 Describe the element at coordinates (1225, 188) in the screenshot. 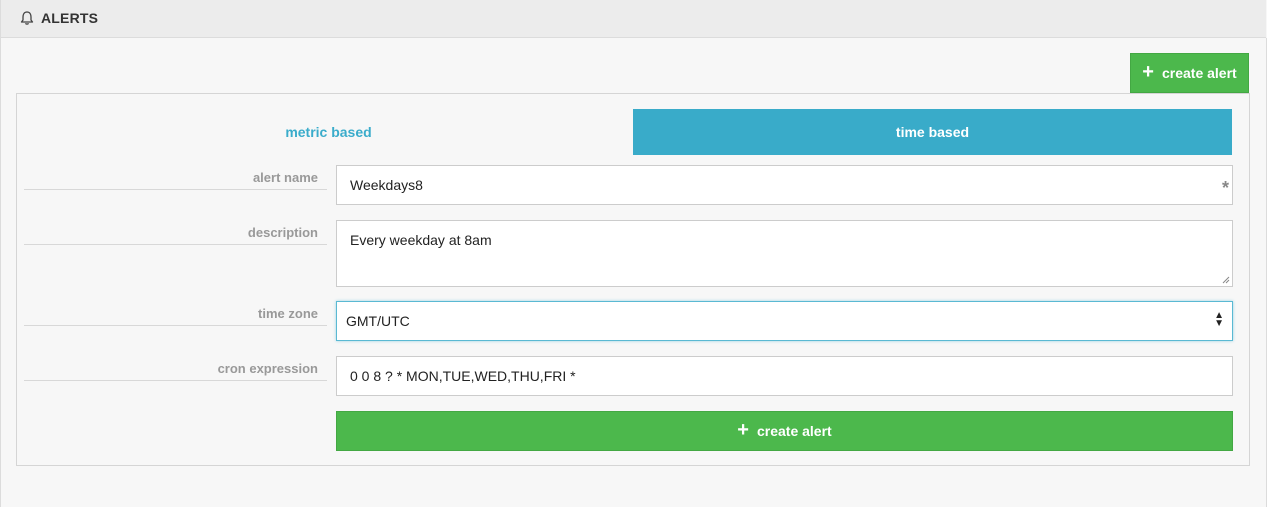

I see `required-icon: *` at that location.